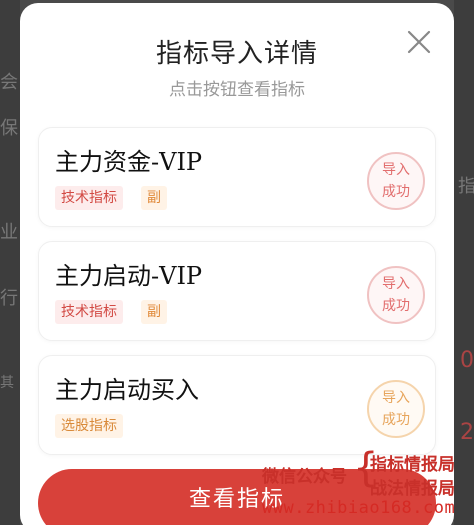  I want to click on modal-title: 指标导入详情, so click(236, 54).